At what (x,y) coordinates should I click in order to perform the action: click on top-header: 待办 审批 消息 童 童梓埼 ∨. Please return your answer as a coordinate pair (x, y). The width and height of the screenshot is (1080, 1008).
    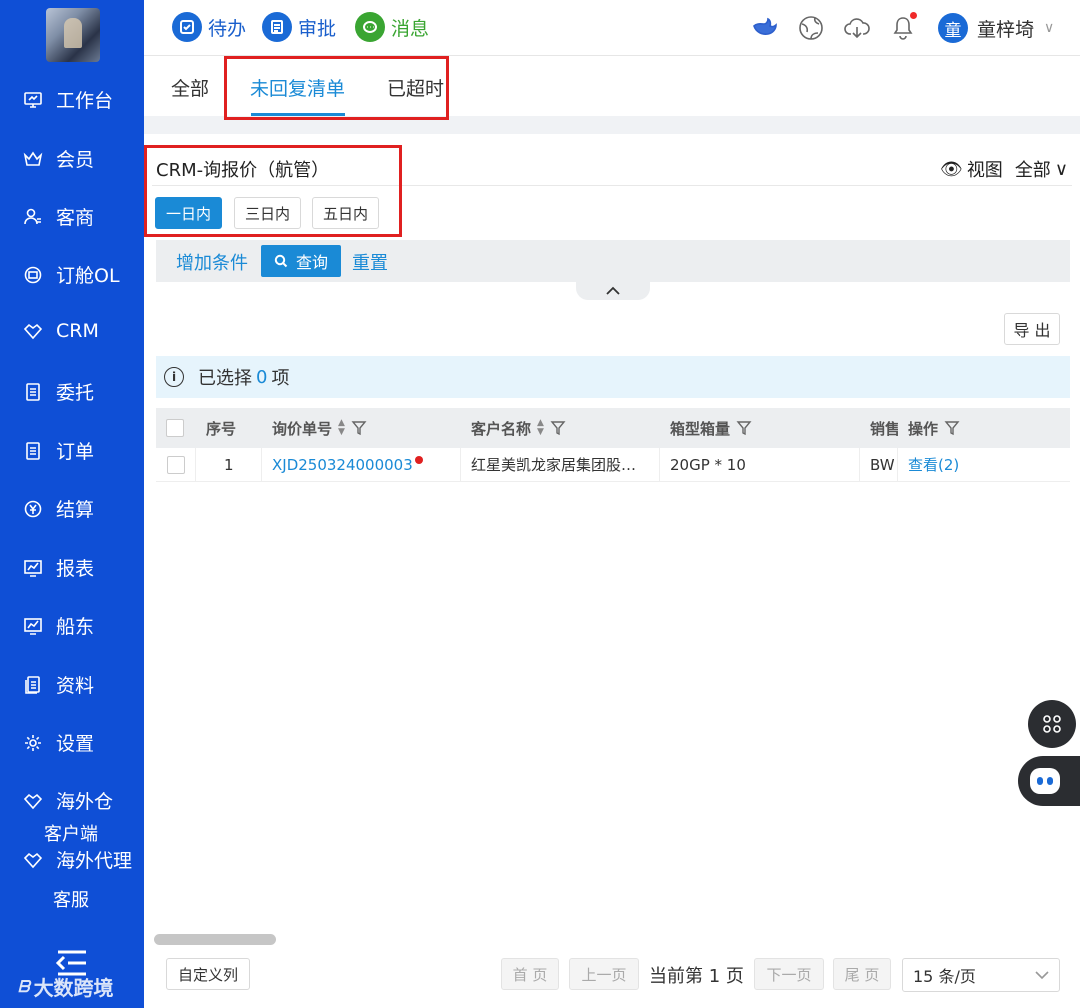
    Looking at the image, I should click on (612, 28).